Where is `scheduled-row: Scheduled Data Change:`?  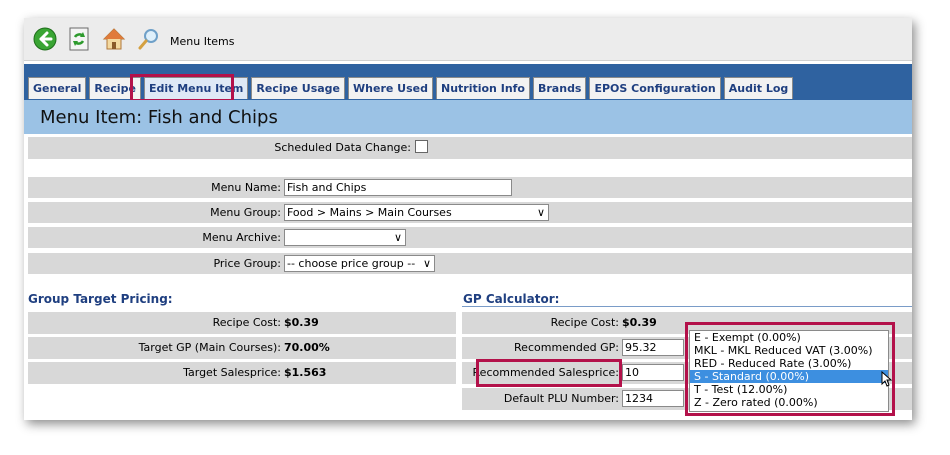 scheduled-row: Scheduled Data Change: is located at coordinates (470, 148).